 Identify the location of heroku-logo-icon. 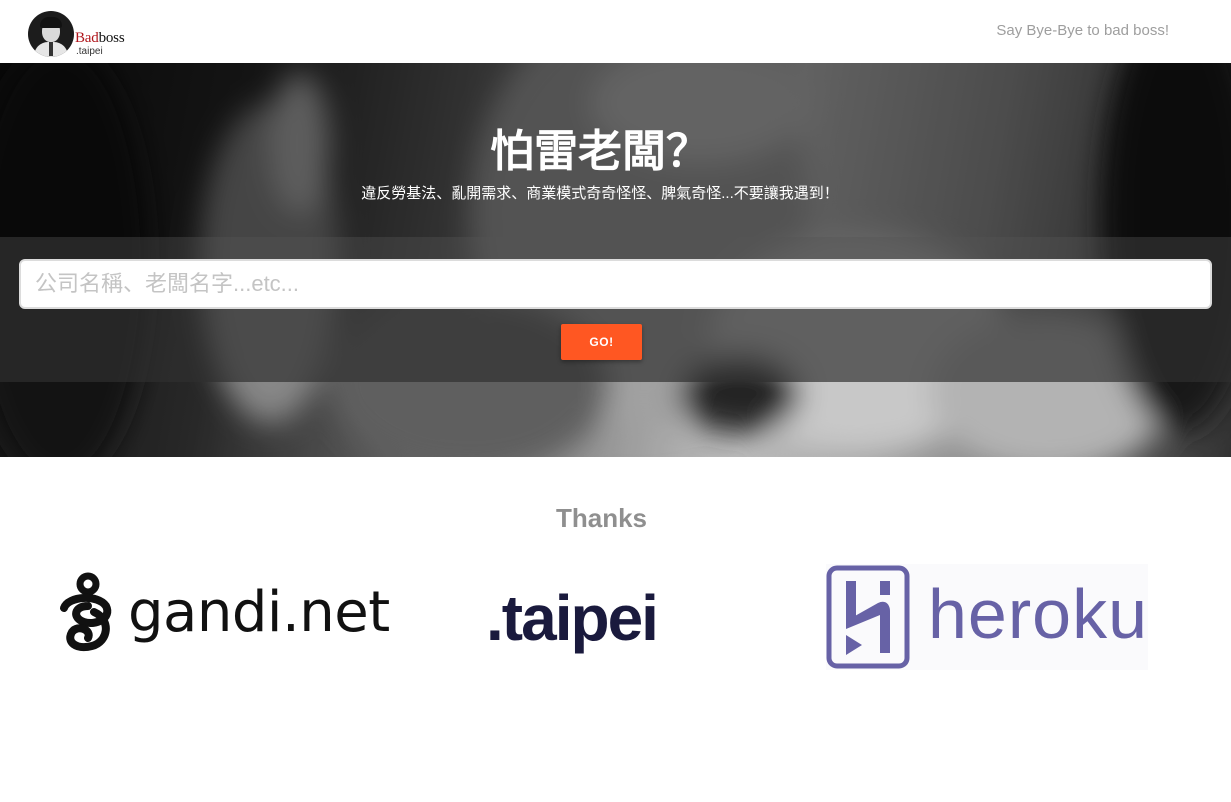
(868, 617).